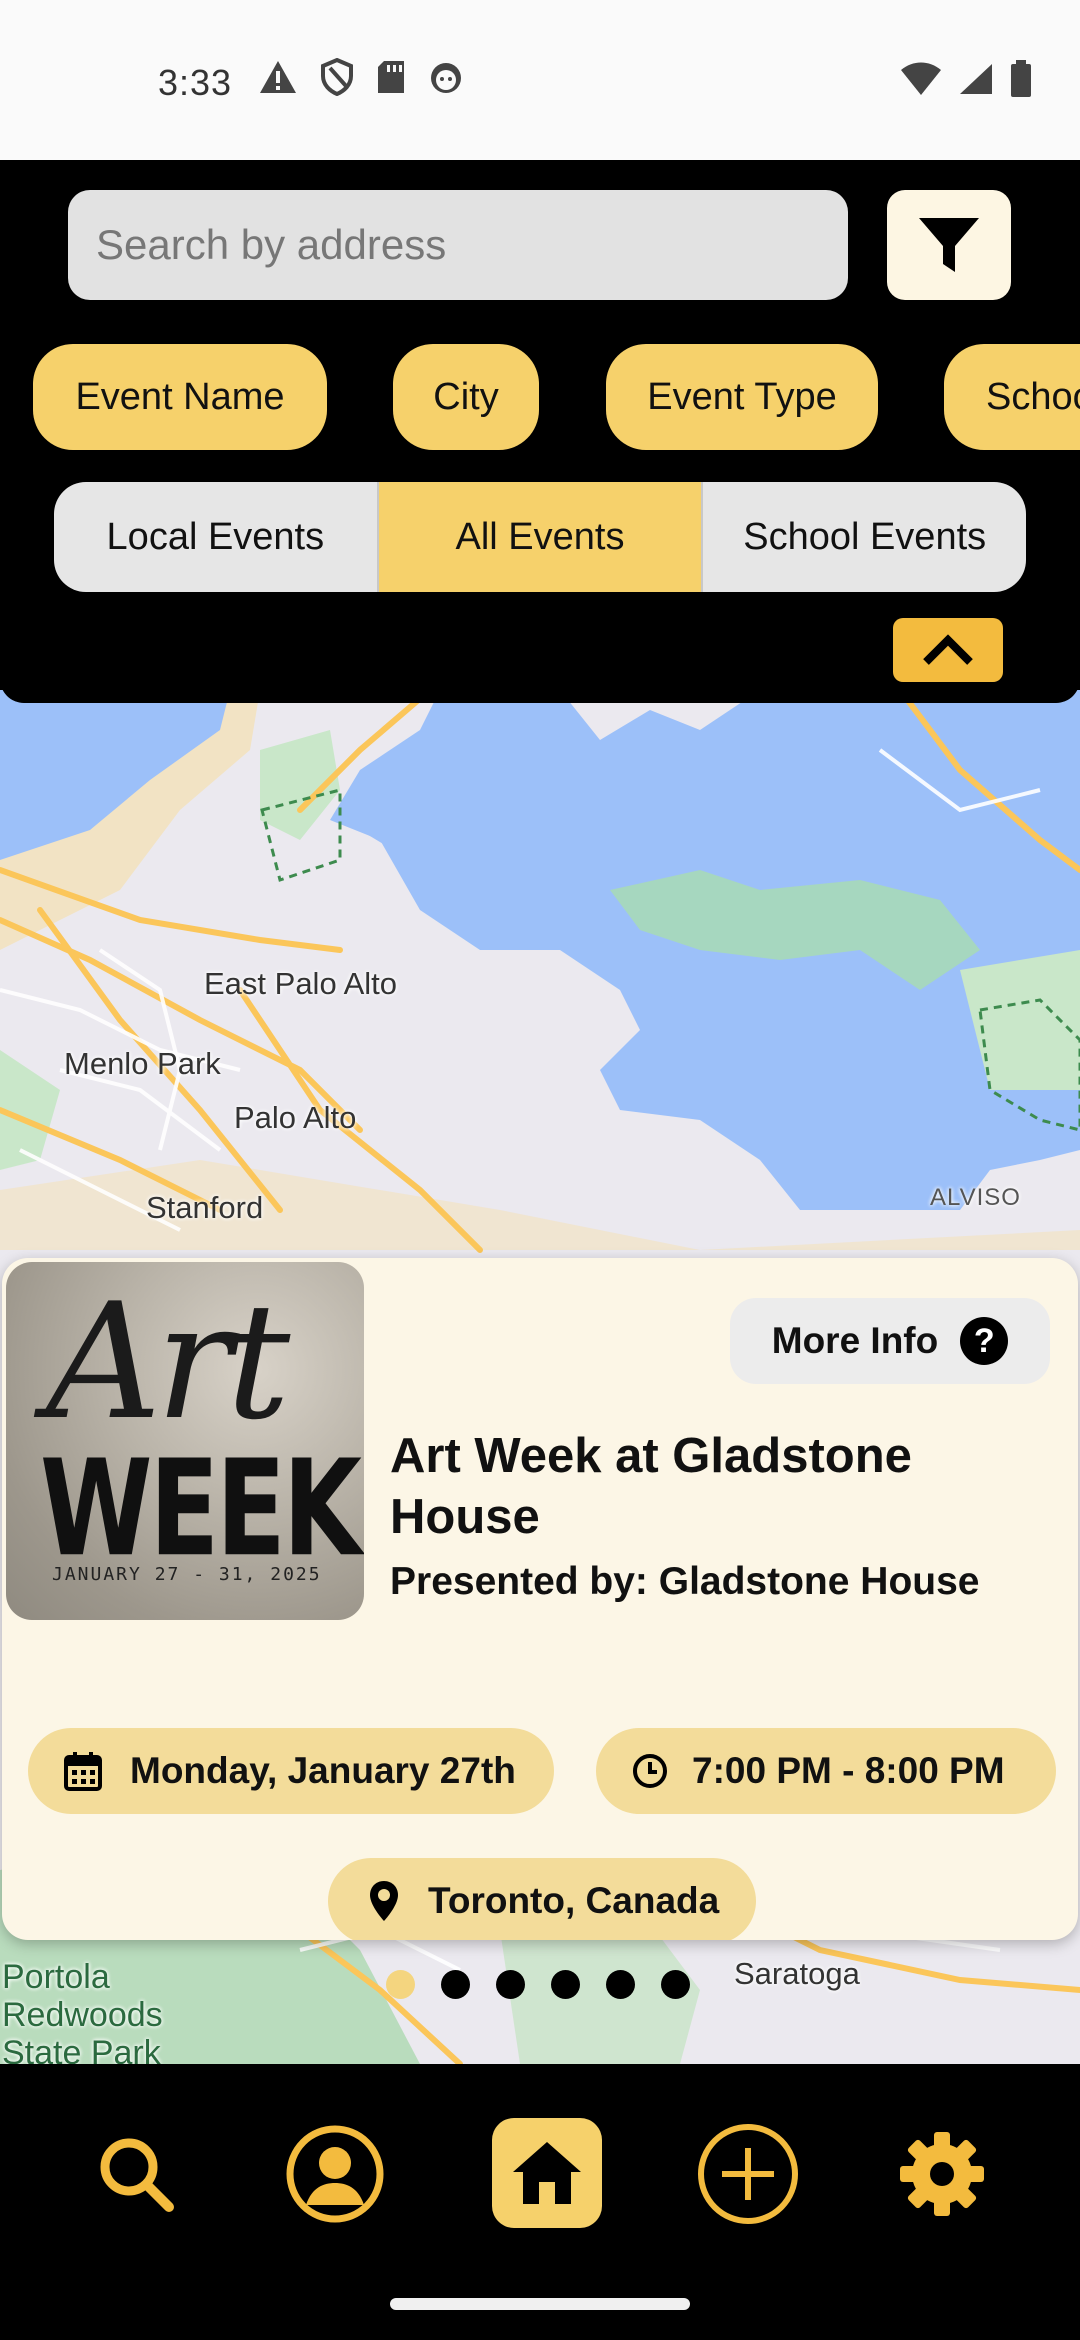  I want to click on chip-event-name: Event Name, so click(180, 397).